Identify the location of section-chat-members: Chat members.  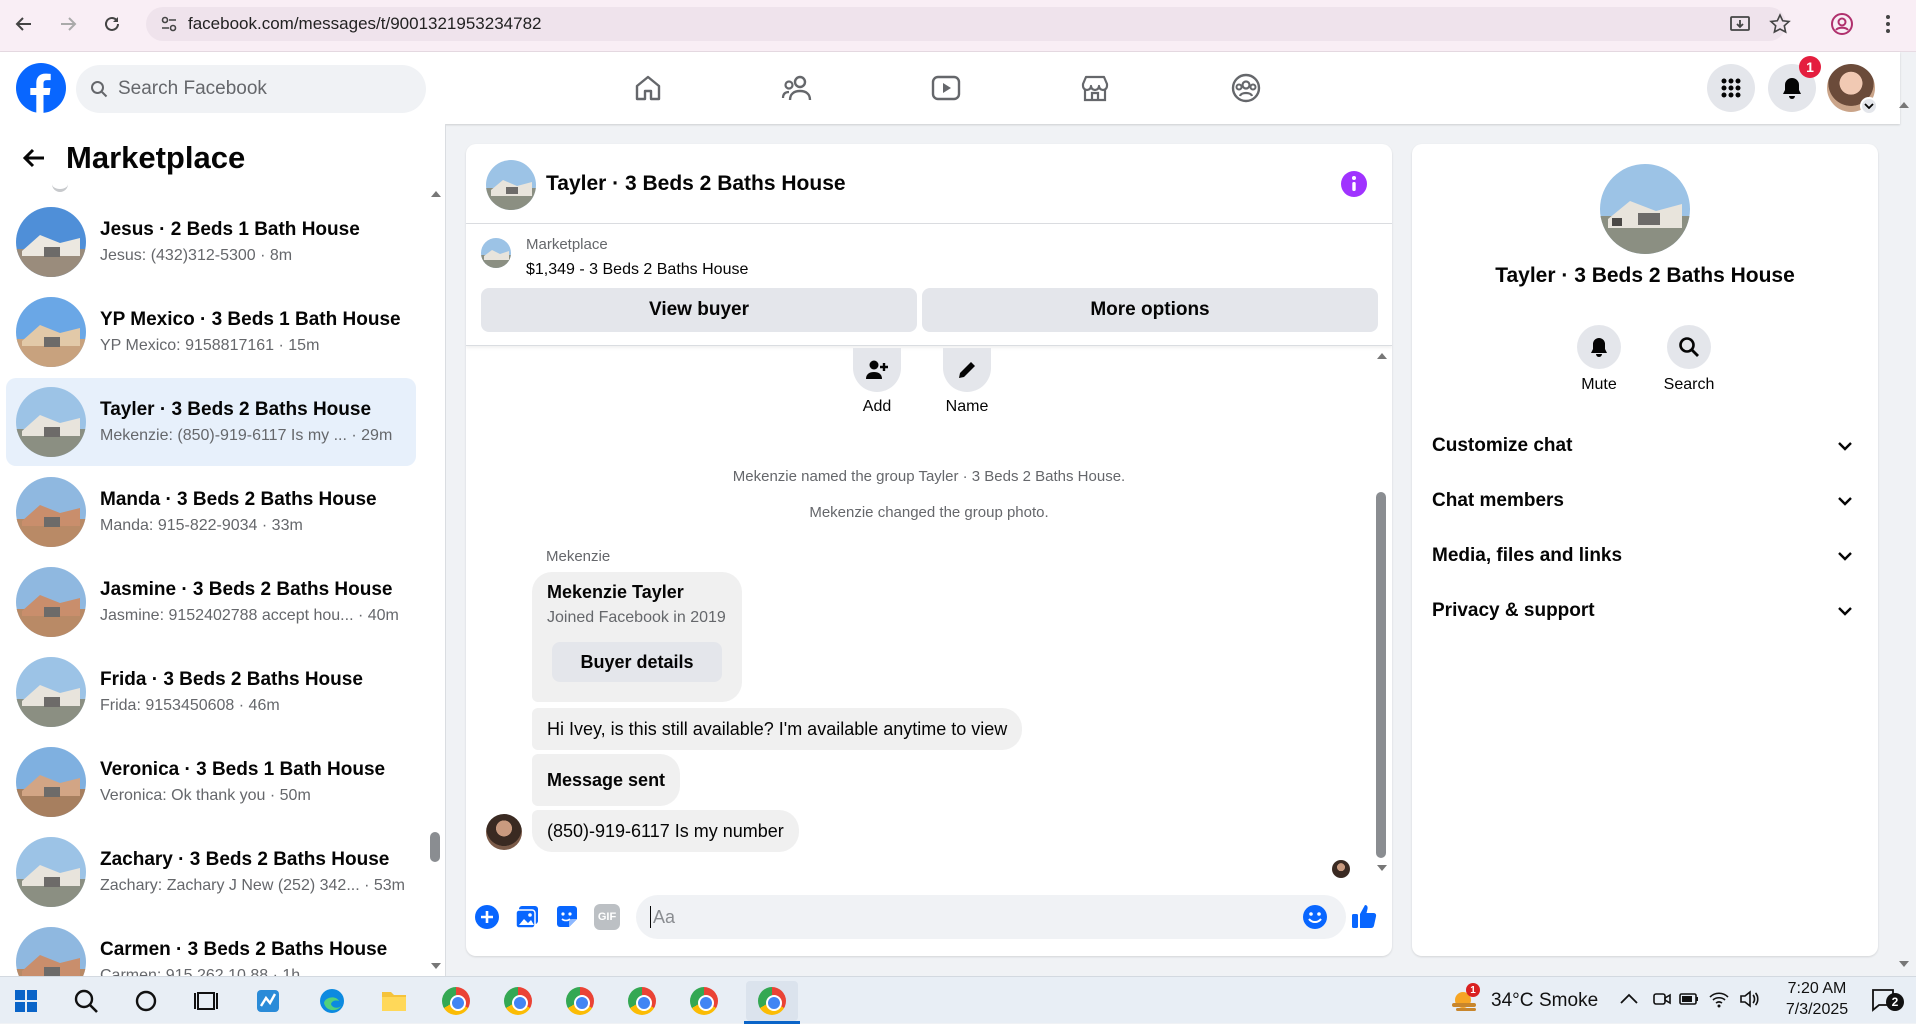
(1642, 501).